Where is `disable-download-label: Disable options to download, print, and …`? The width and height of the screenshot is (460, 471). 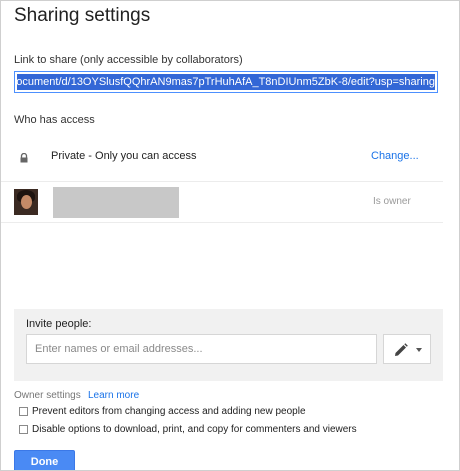
disable-download-label: Disable options to download, print, and … is located at coordinates (194, 429).